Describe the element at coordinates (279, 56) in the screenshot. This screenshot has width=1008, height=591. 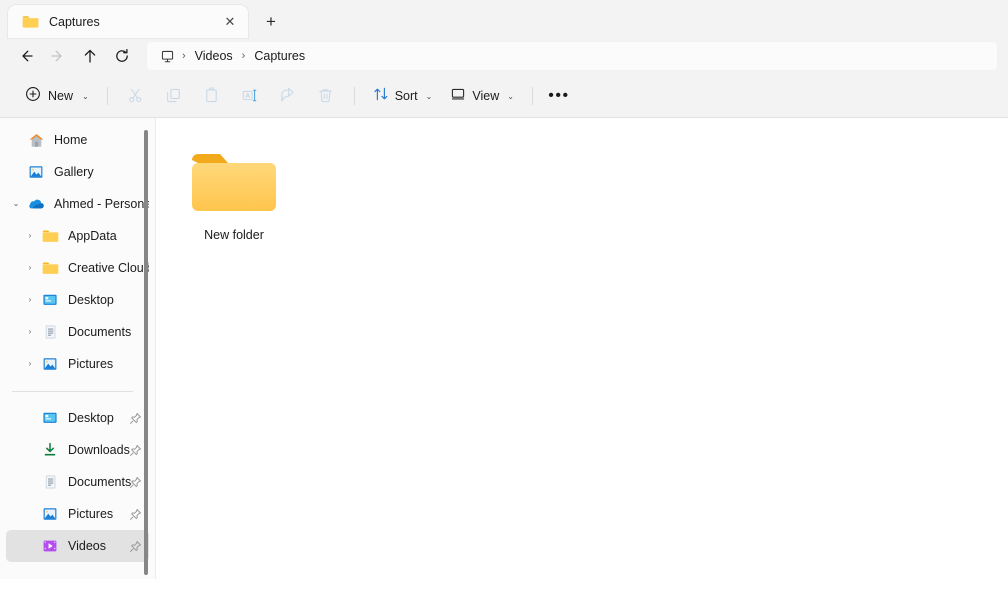
I see `breadcrumb-captures: Captures` at that location.